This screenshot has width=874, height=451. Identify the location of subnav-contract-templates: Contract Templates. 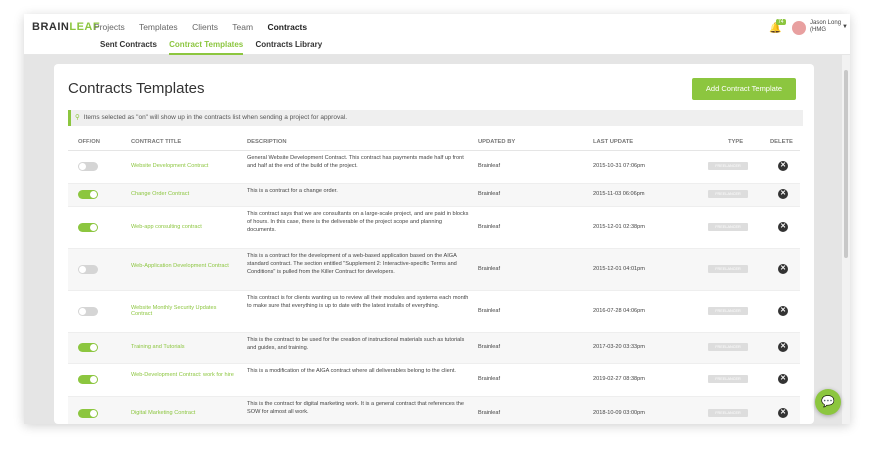
(206, 47).